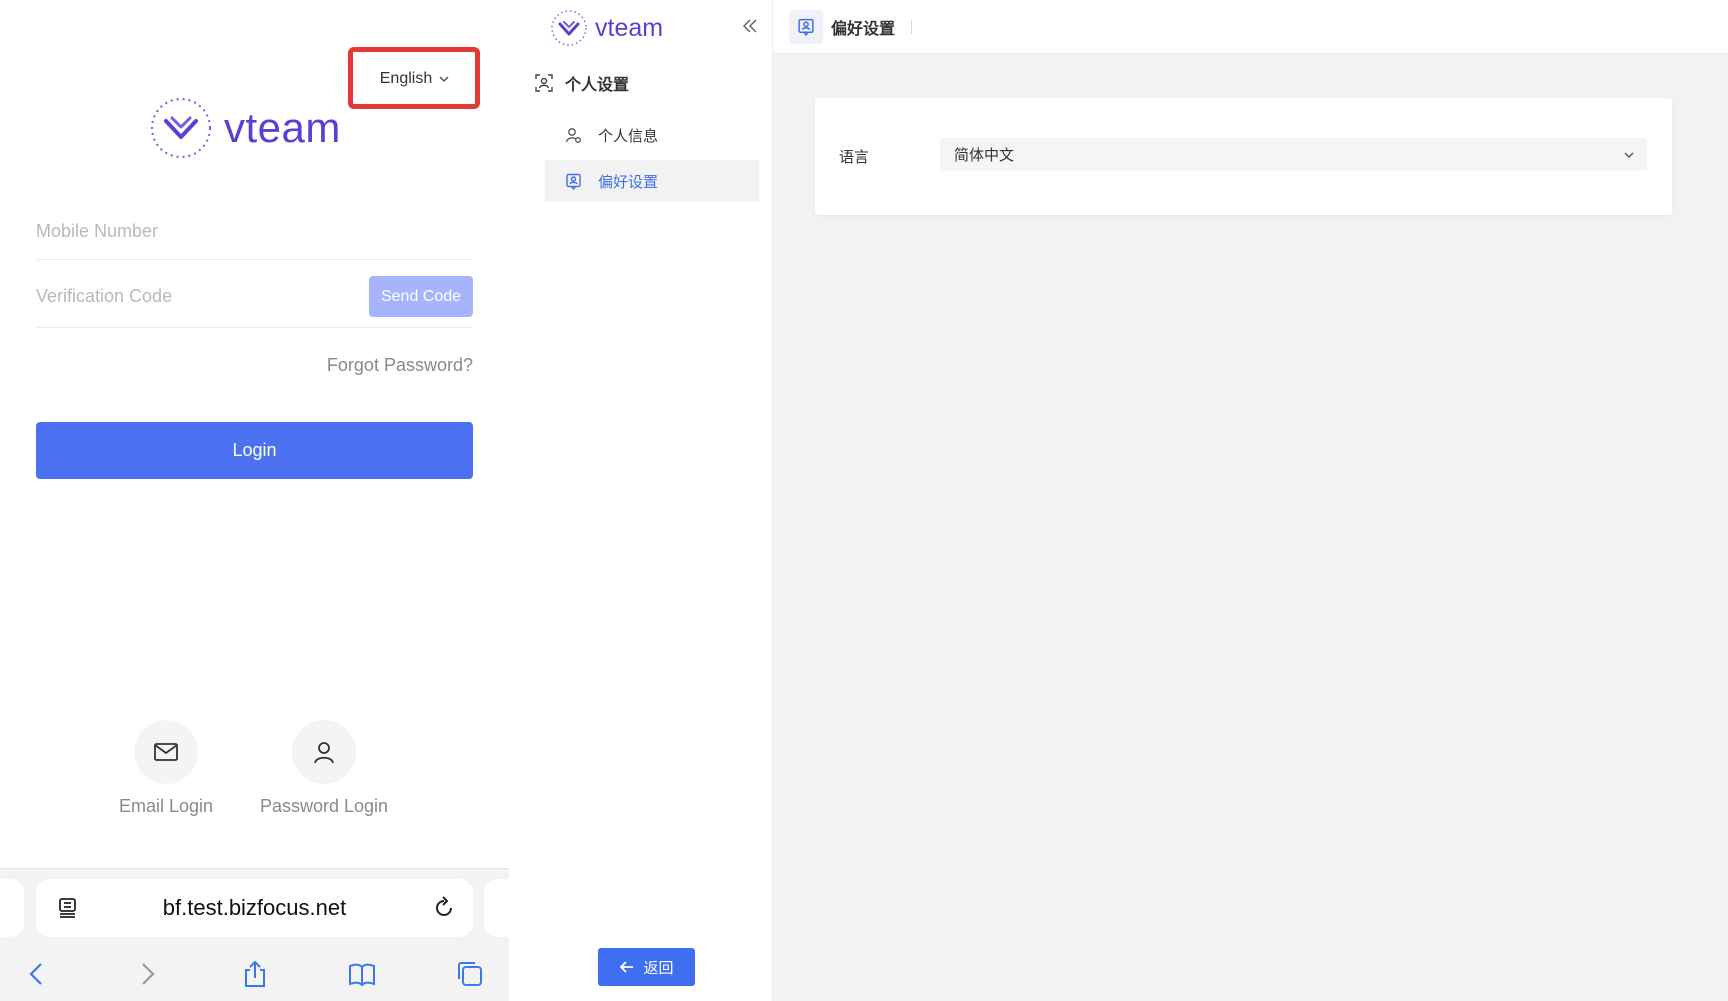  I want to click on back-button: 返回, so click(646, 967).